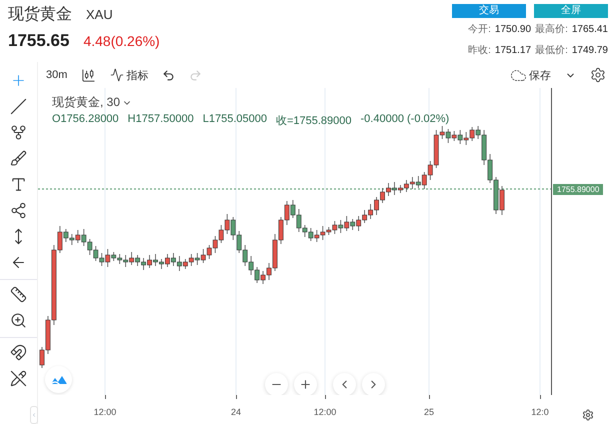 This screenshot has height=424, width=612. What do you see at coordinates (88, 75) in the screenshot?
I see `candlestick-icon` at bounding box center [88, 75].